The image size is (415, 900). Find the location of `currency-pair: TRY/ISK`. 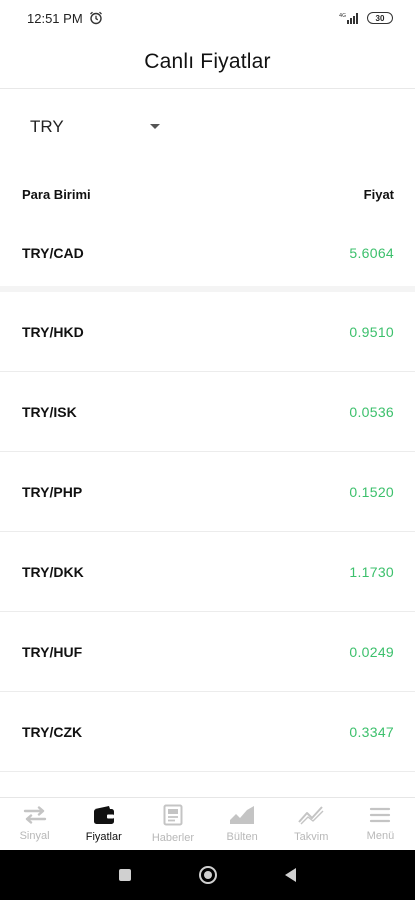

currency-pair: TRY/ISK is located at coordinates (49, 411).